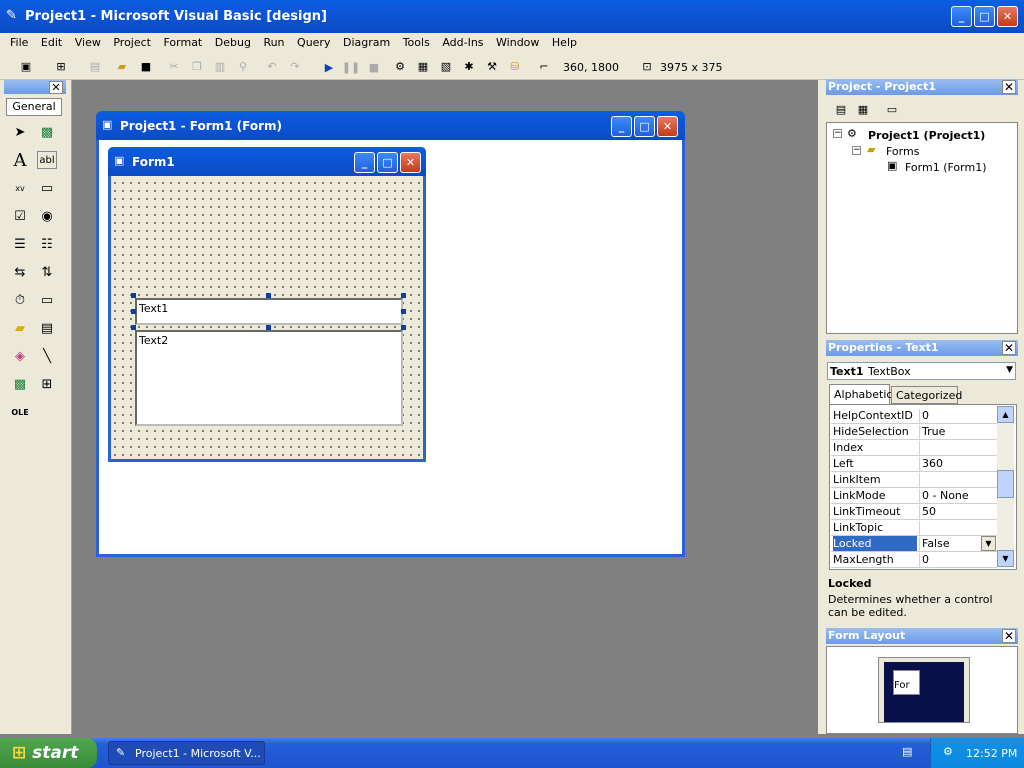  What do you see at coordinates (51, 42) in the screenshot?
I see `menu-edit: Edit` at bounding box center [51, 42].